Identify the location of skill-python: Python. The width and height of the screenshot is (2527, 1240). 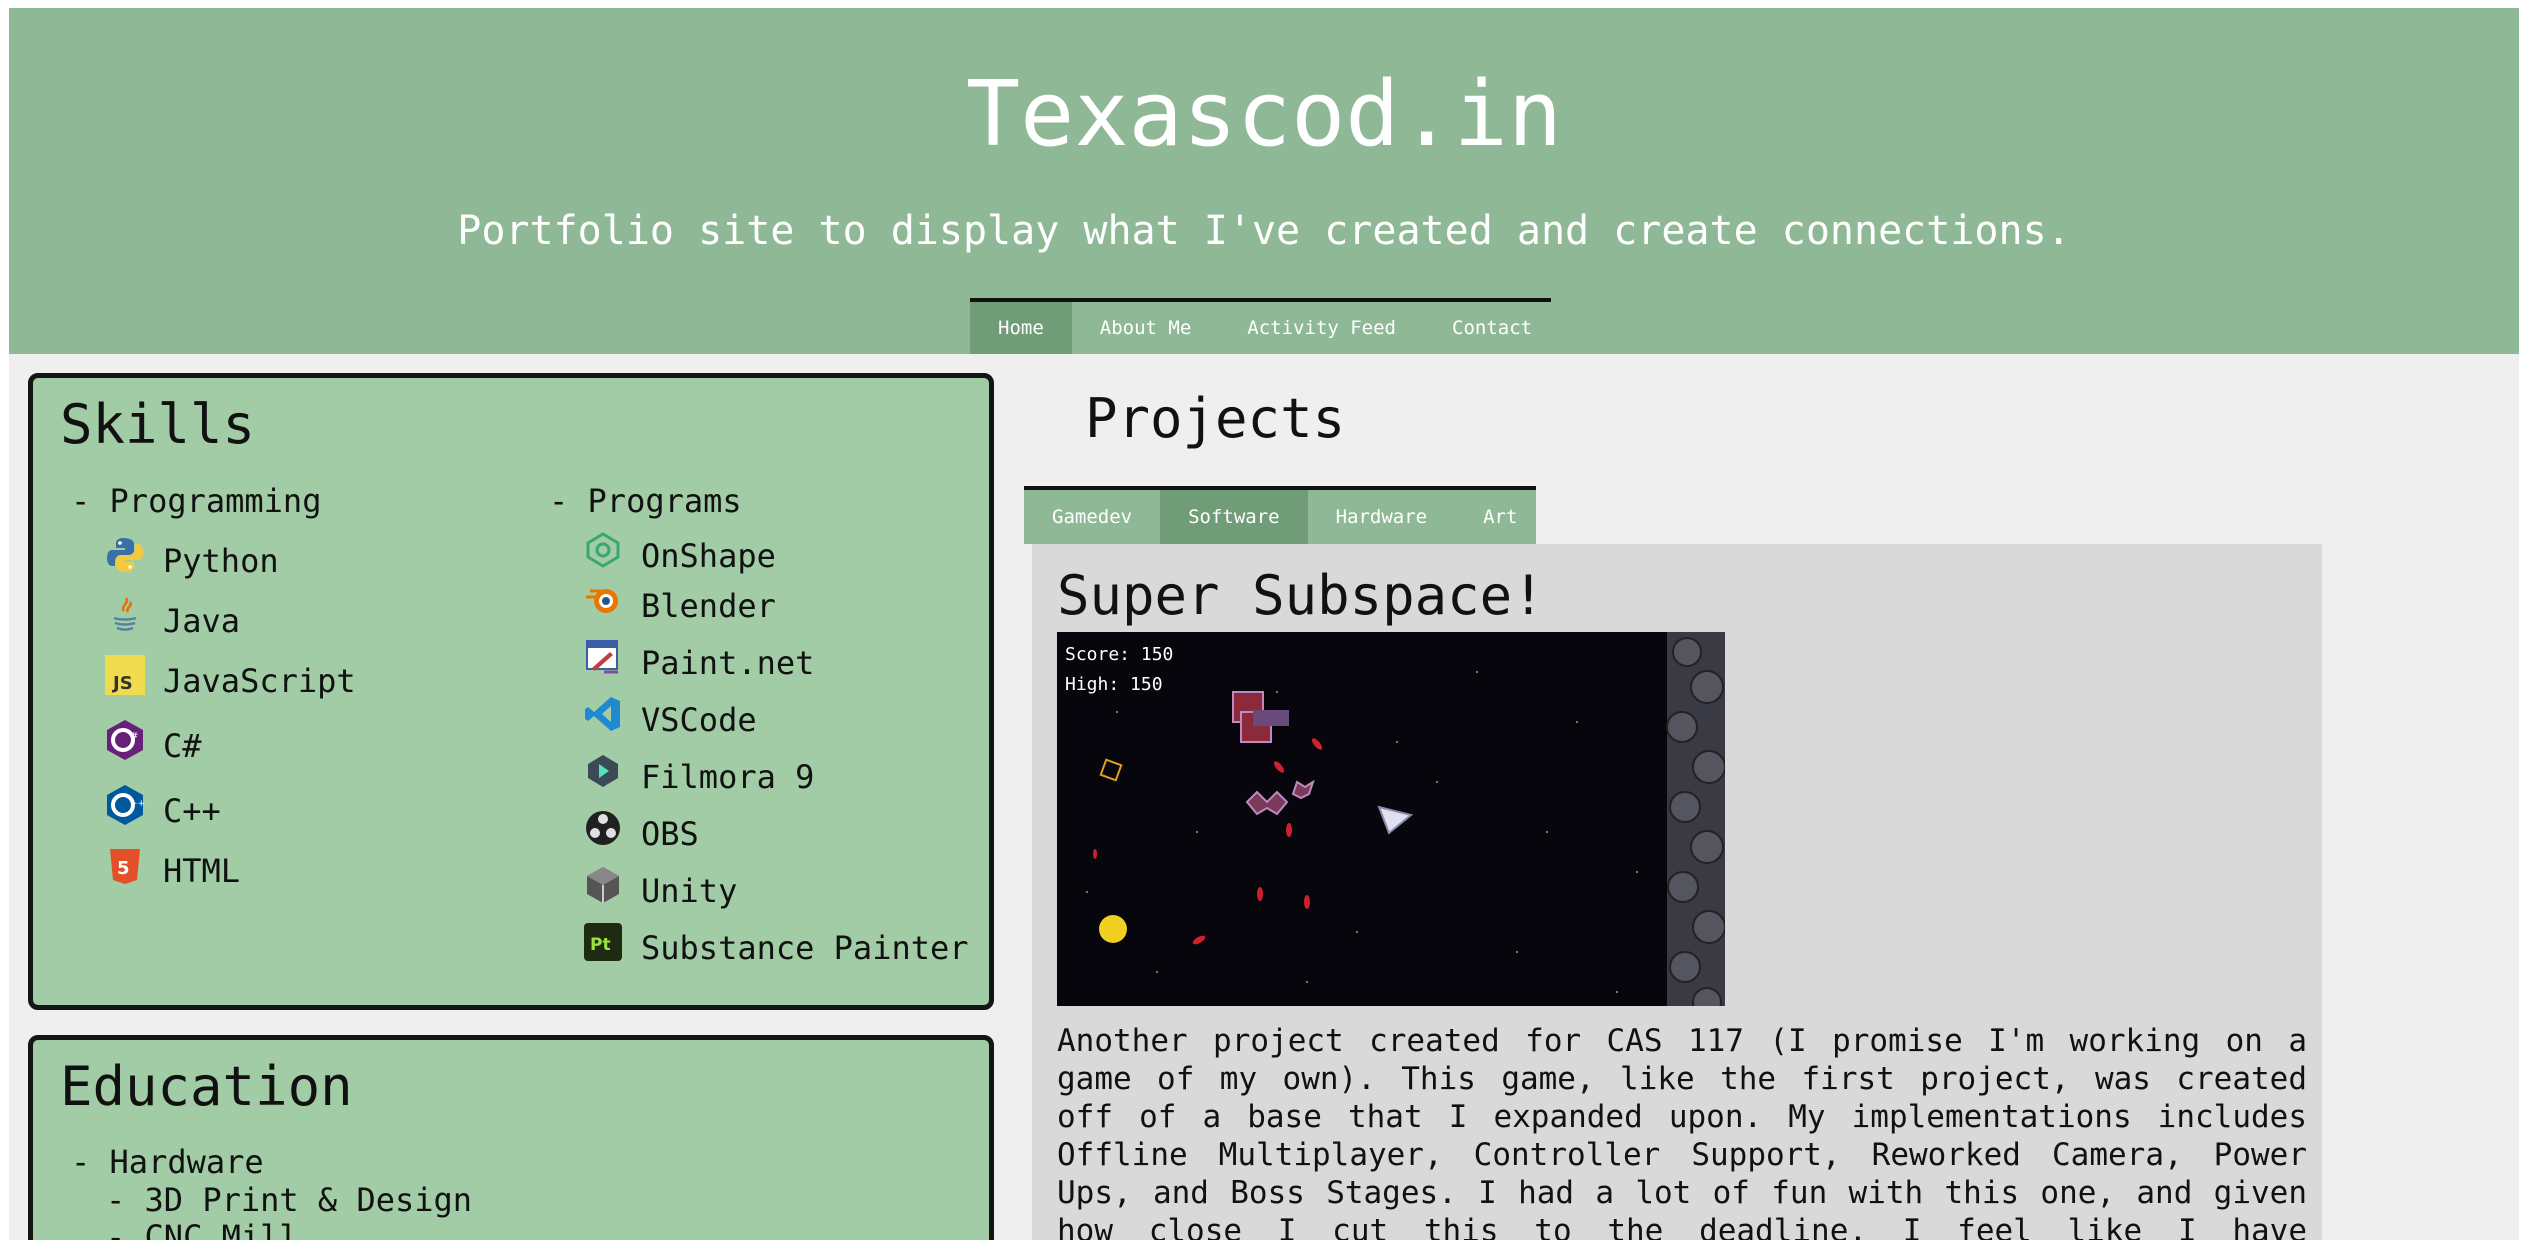
(192, 561).